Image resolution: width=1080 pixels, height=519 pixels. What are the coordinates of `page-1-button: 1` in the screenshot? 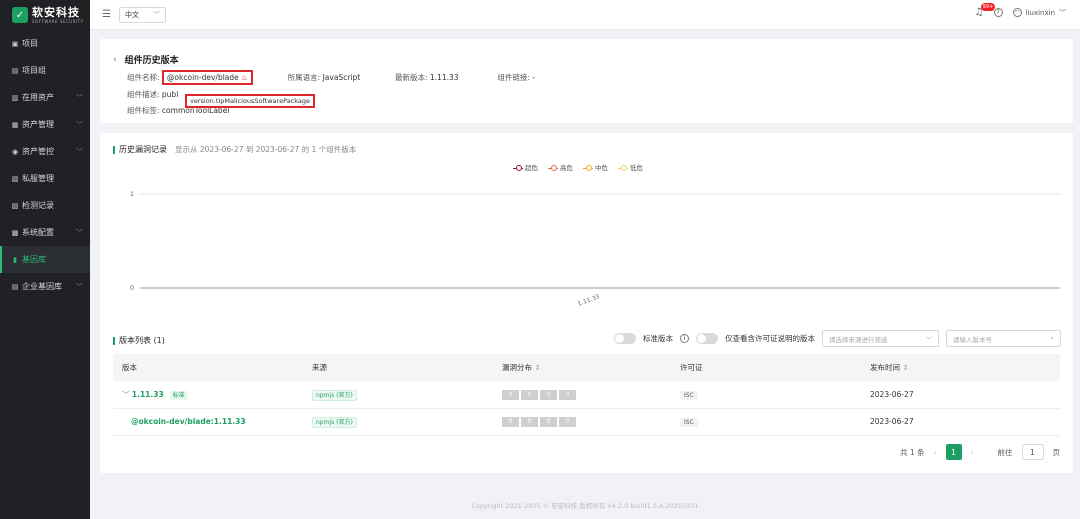 It's located at (953, 452).